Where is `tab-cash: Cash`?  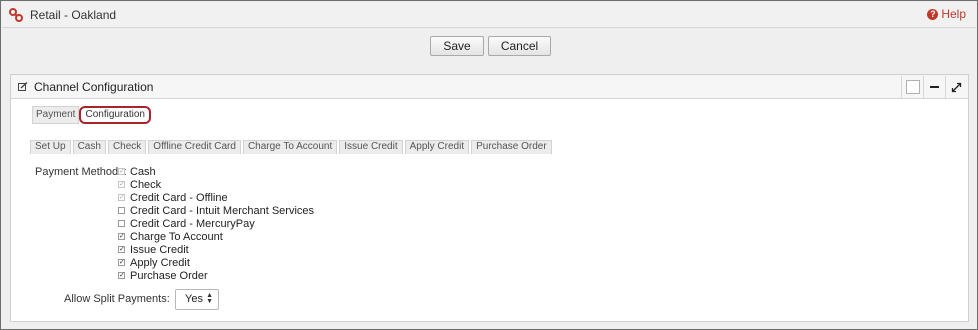 tab-cash: Cash is located at coordinates (89, 147).